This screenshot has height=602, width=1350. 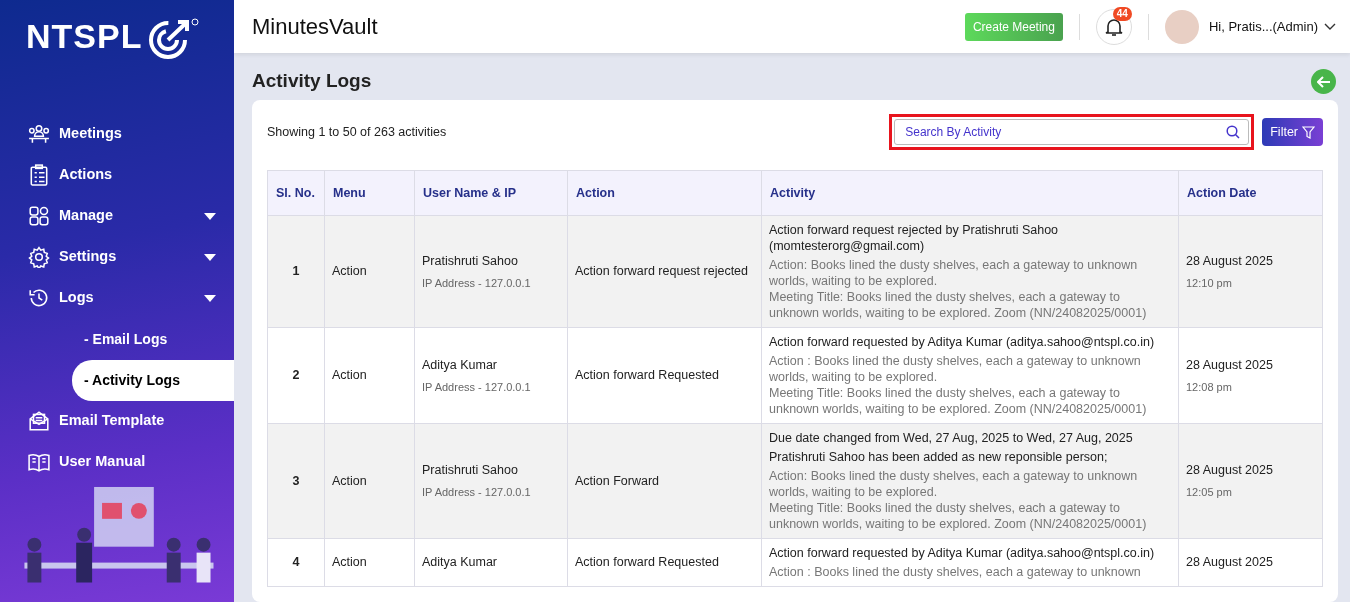 I want to click on sidebar-item: Meetings, so click(x=117, y=134).